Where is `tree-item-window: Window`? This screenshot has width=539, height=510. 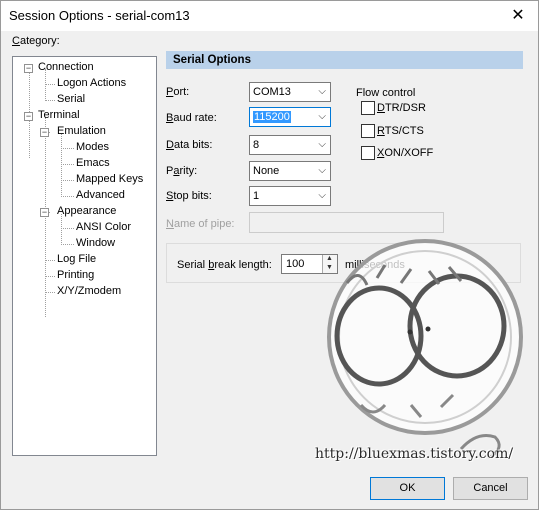
tree-item-window: Window is located at coordinates (95, 243).